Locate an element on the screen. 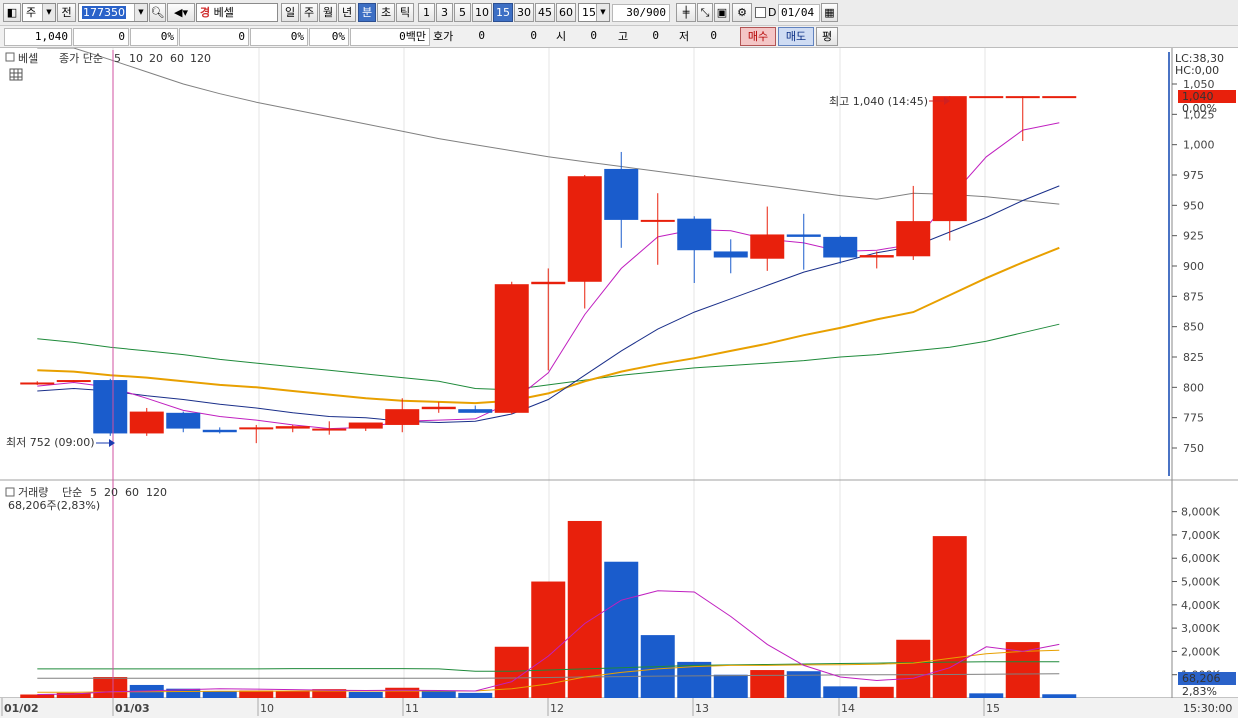 The image size is (1238, 718). period-day: 일 is located at coordinates (290, 12).